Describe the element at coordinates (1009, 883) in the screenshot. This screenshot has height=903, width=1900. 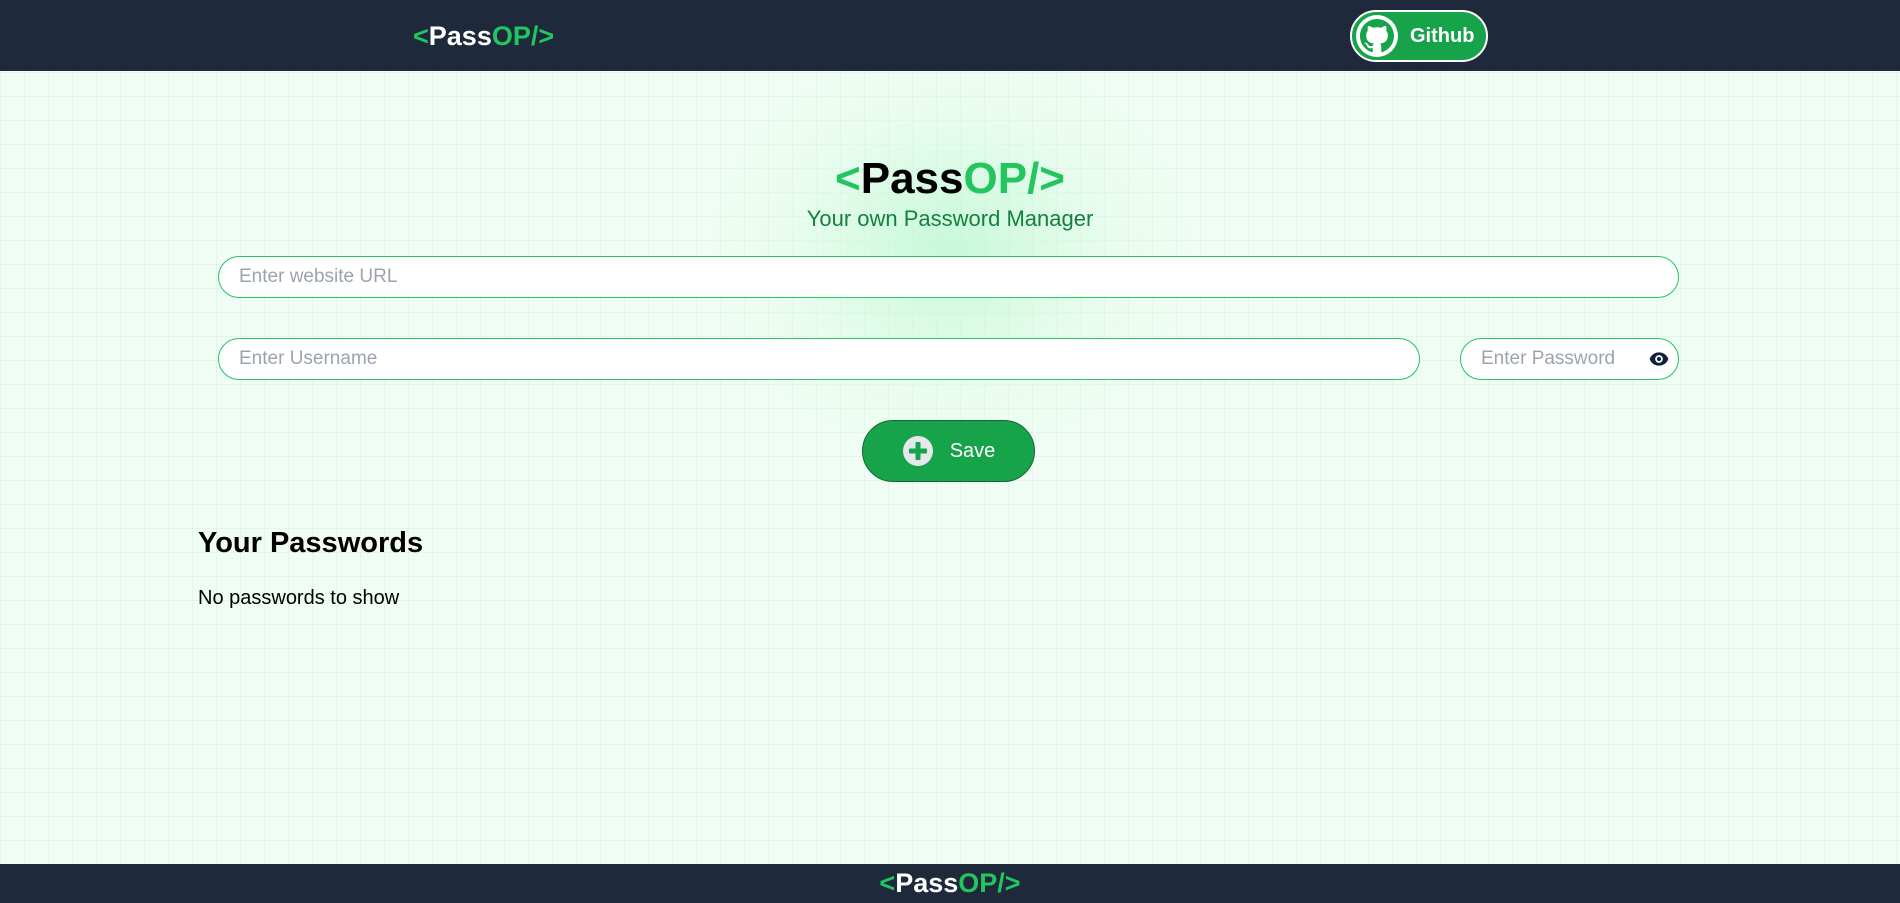
I see `footer-logo-close-bracket: />` at that location.